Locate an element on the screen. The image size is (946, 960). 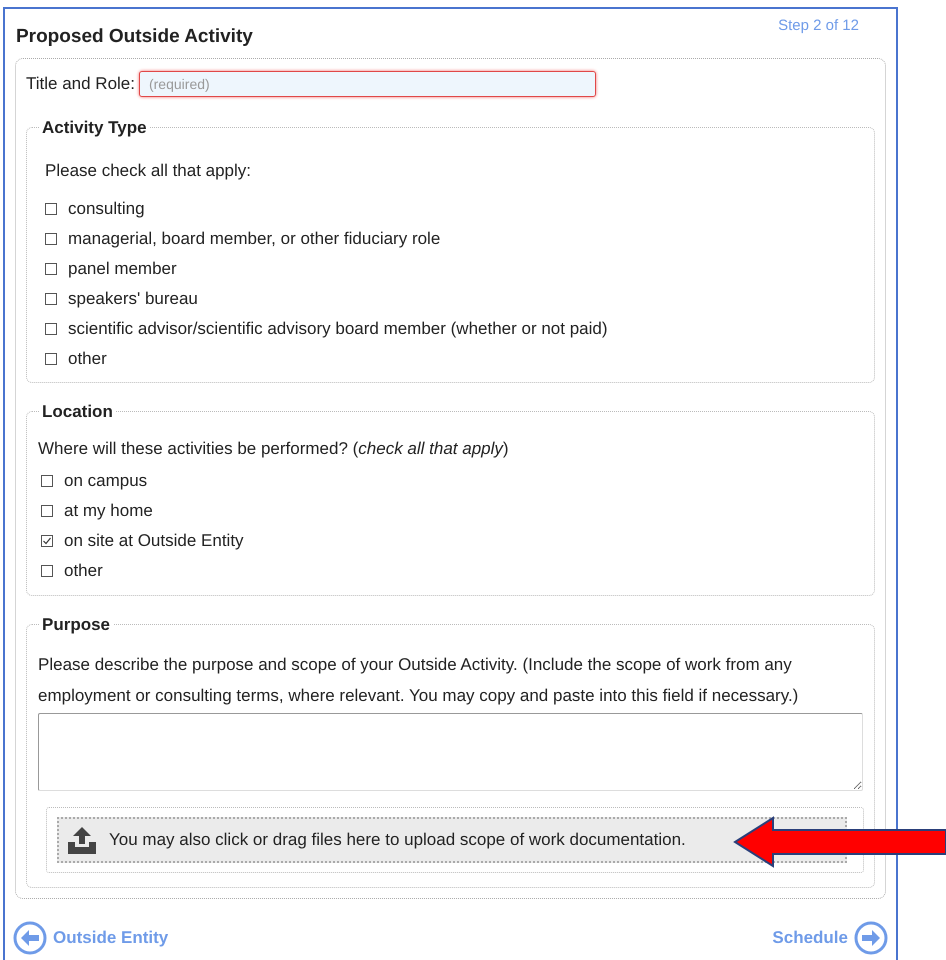
instruction-text: Where will these activities be performed? (check all that apply) is located at coordinates (274, 449).